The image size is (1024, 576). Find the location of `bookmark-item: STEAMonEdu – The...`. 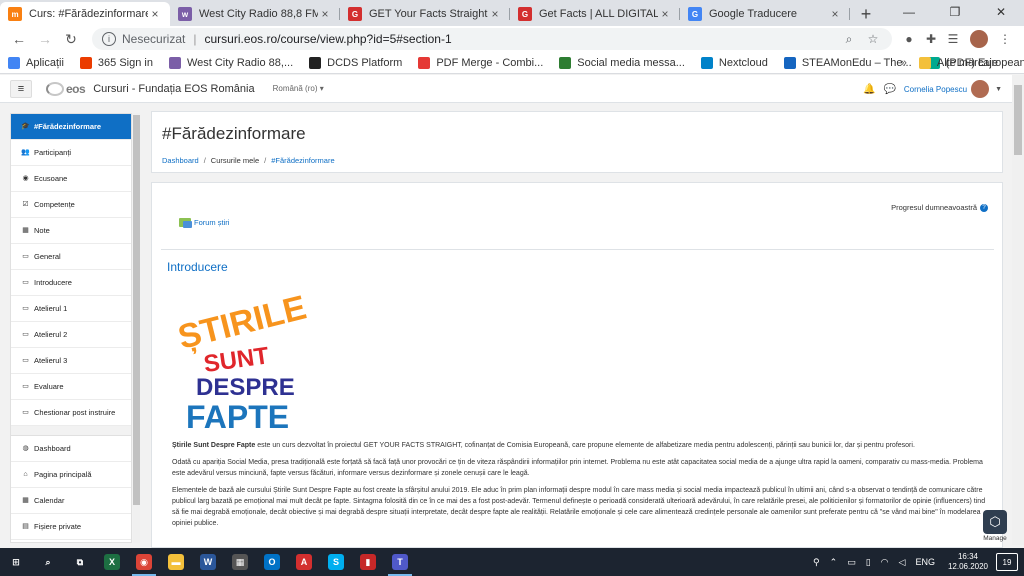

bookmark-item: STEAMonEdu – The... is located at coordinates (847, 62).